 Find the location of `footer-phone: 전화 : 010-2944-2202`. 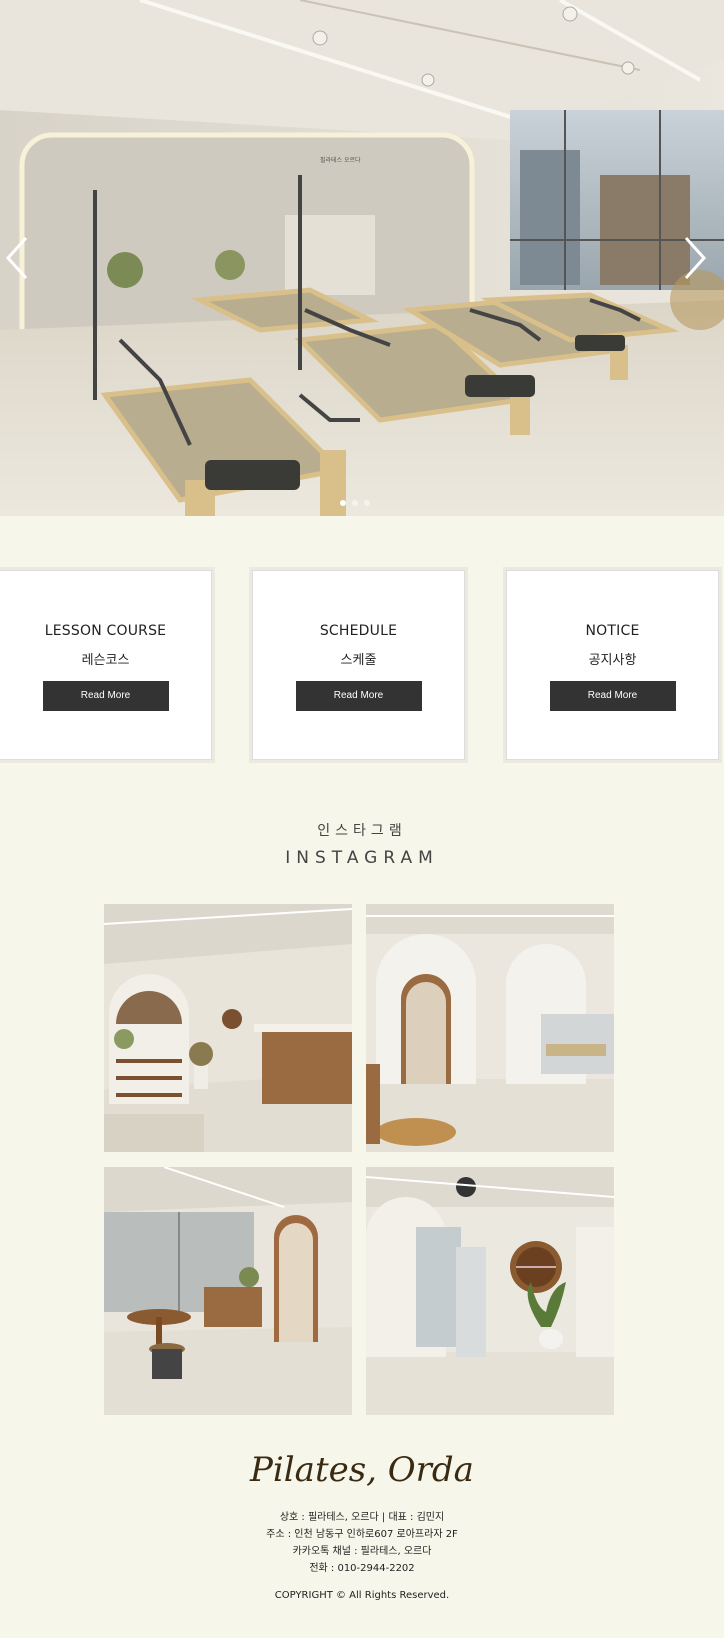

footer-phone: 전화 : 010-2944-2202 is located at coordinates (362, 1568).